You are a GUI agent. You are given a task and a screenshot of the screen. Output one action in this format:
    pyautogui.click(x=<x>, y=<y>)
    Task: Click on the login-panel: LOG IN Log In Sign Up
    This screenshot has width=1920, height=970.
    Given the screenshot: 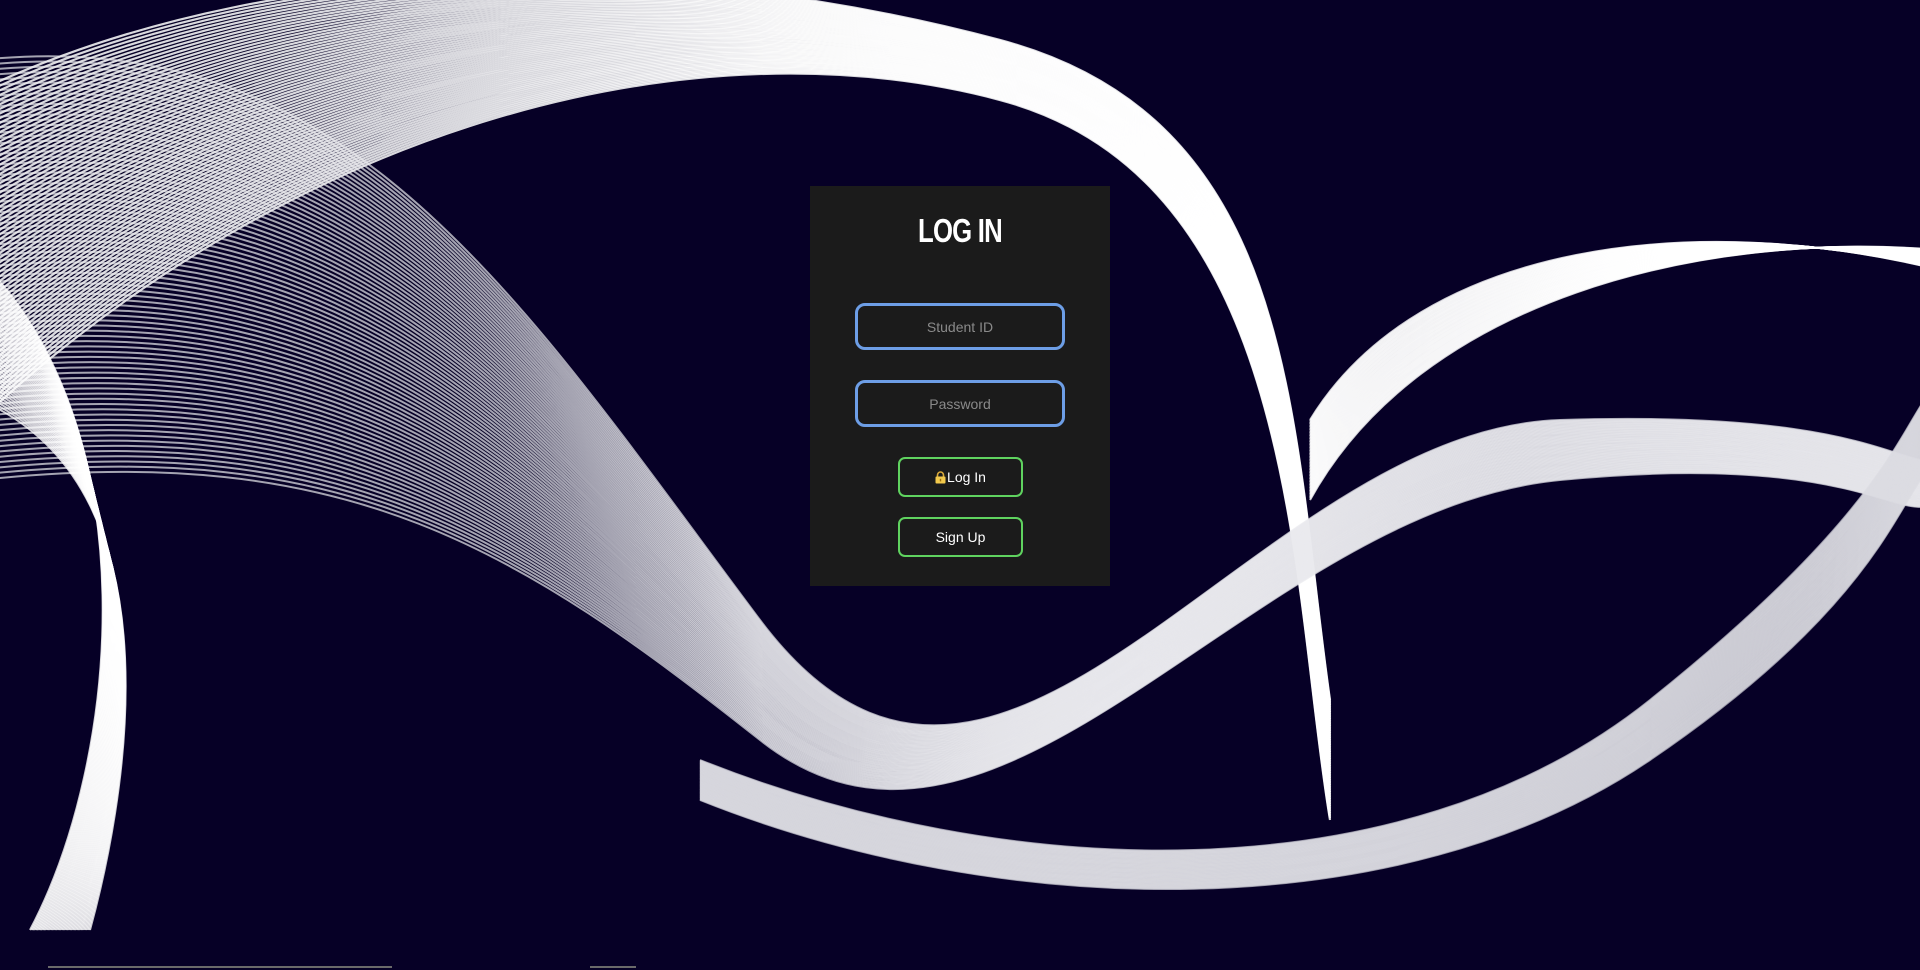 What is the action you would take?
    pyautogui.click(x=960, y=386)
    